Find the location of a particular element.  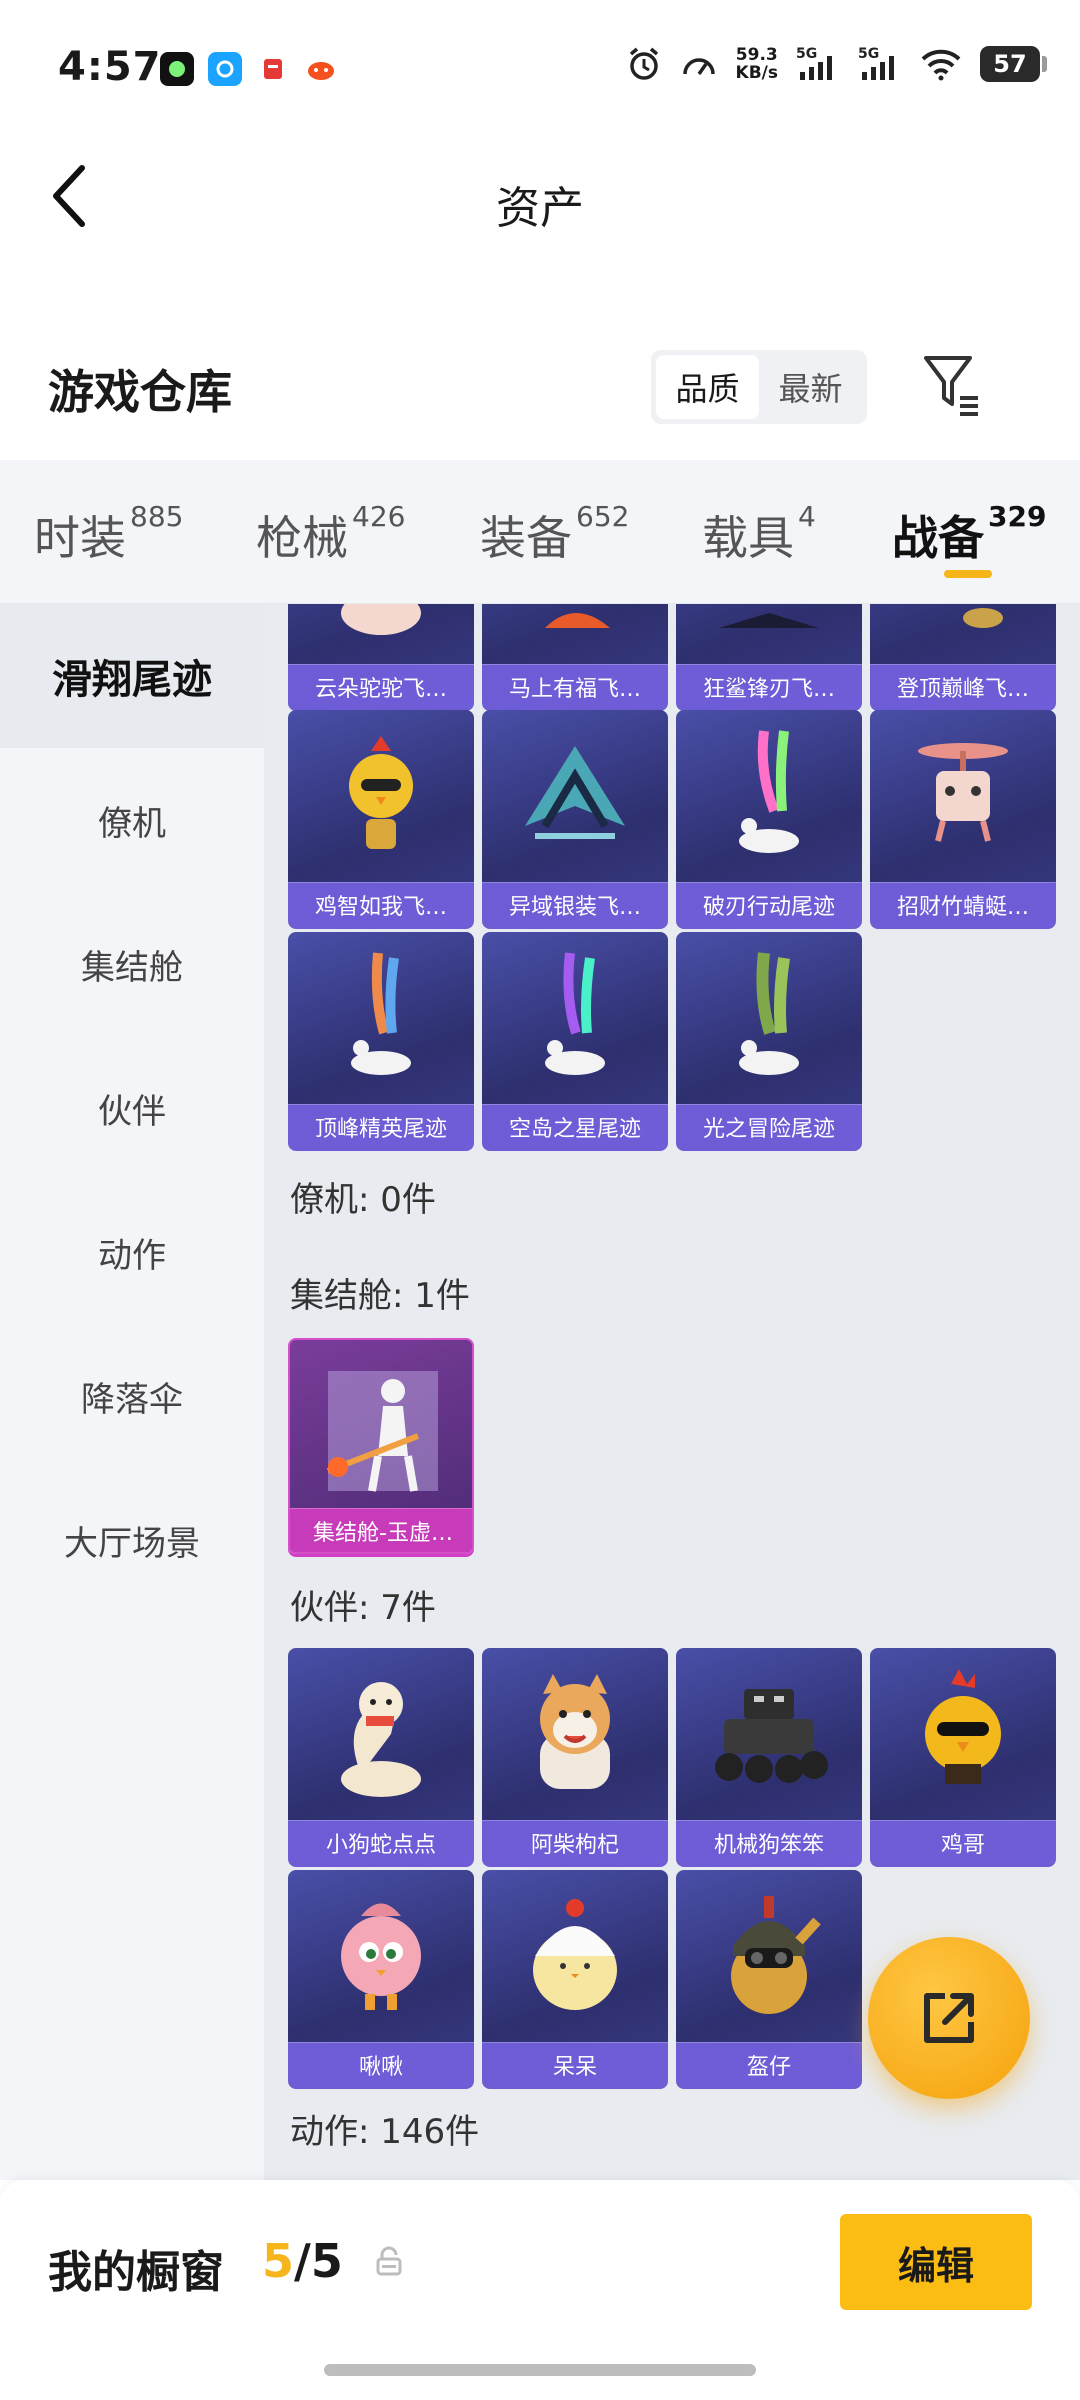

item-card: 啾啾 is located at coordinates (381, 1978).